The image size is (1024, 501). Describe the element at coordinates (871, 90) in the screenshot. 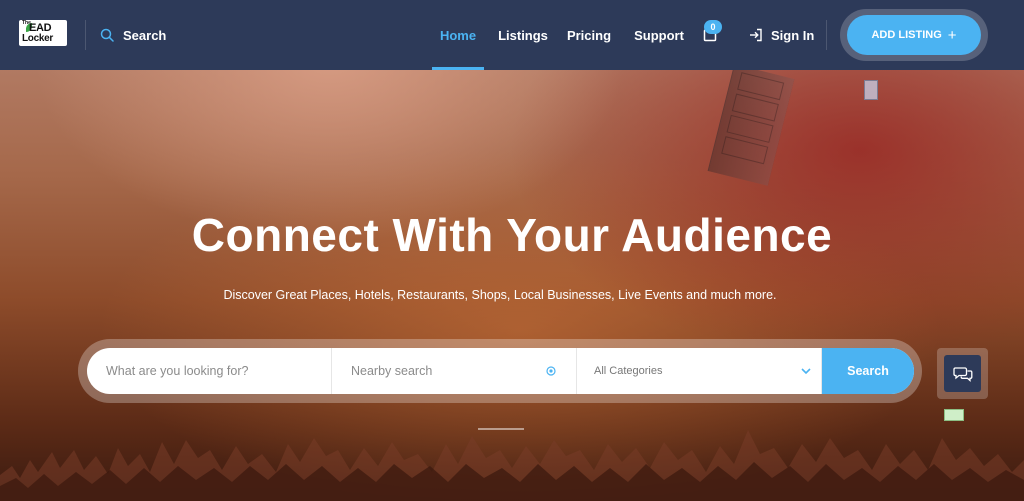

I see `stage-light-graphic` at that location.